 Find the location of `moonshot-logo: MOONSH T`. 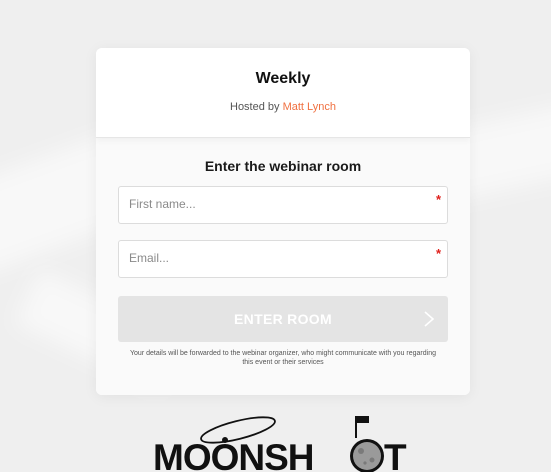

moonshot-logo: MOONSH T is located at coordinates (281, 444).